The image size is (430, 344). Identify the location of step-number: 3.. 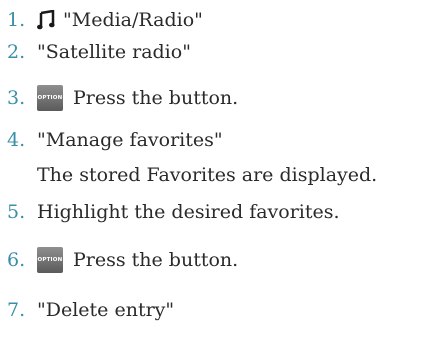
(16, 98).